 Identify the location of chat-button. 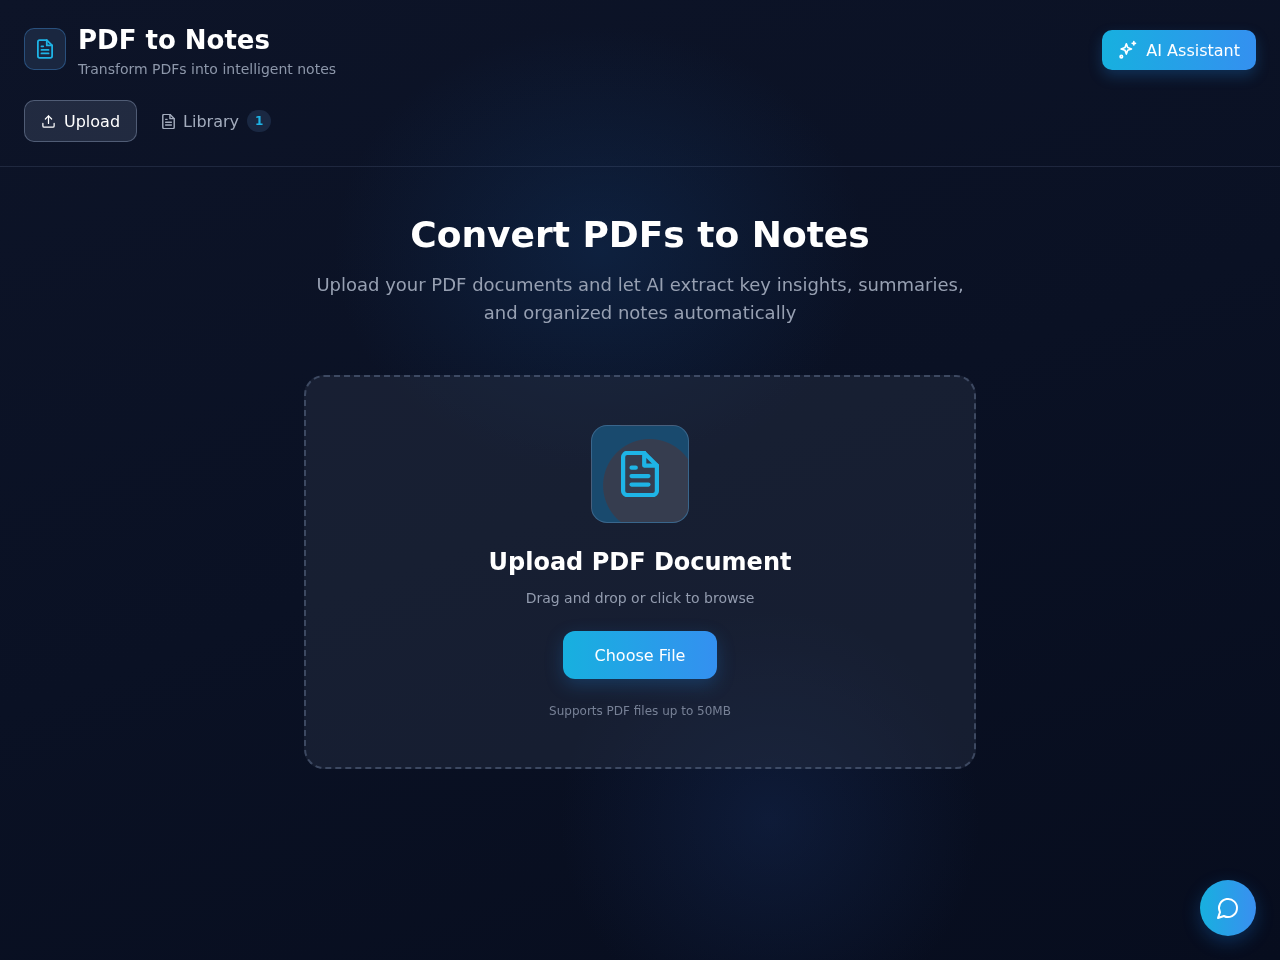
(1228, 908).